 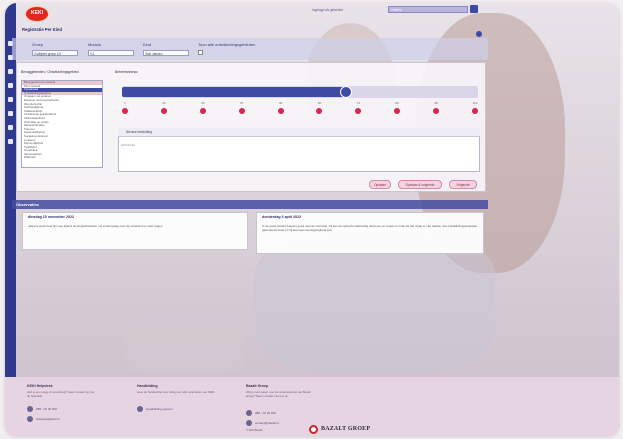 What do you see at coordinates (55, 53) in the screenshot?
I see `group-select: Dolfijnen groep 1/2` at bounding box center [55, 53].